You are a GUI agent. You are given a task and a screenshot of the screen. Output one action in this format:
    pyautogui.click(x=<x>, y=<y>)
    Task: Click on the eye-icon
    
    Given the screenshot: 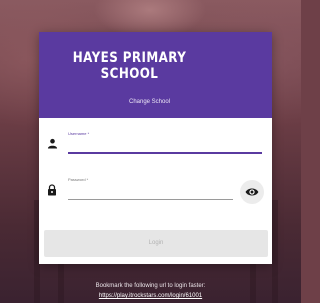 What is the action you would take?
    pyautogui.click(x=252, y=192)
    